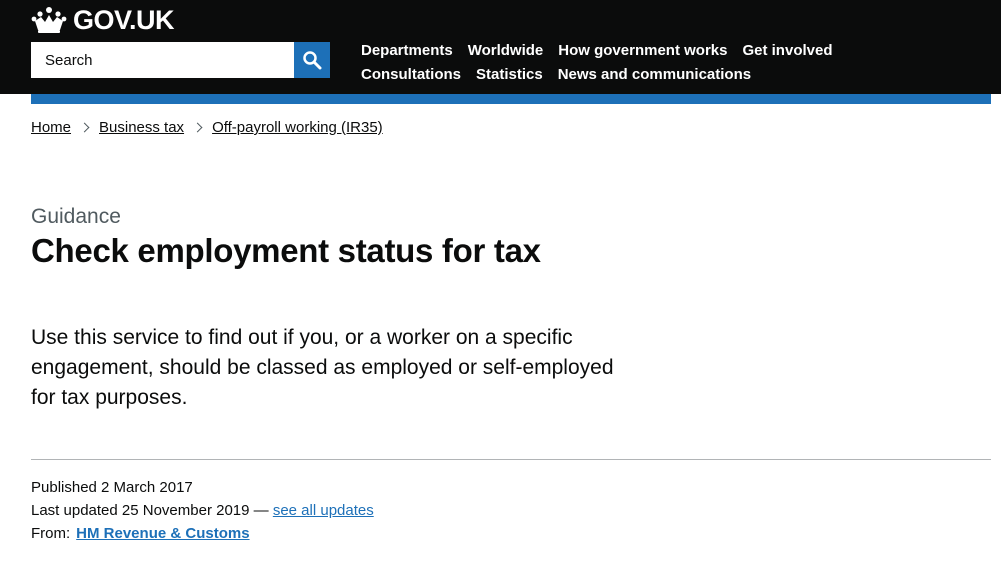  What do you see at coordinates (323, 510) in the screenshot?
I see `see-all-updates-link: see all updates` at bounding box center [323, 510].